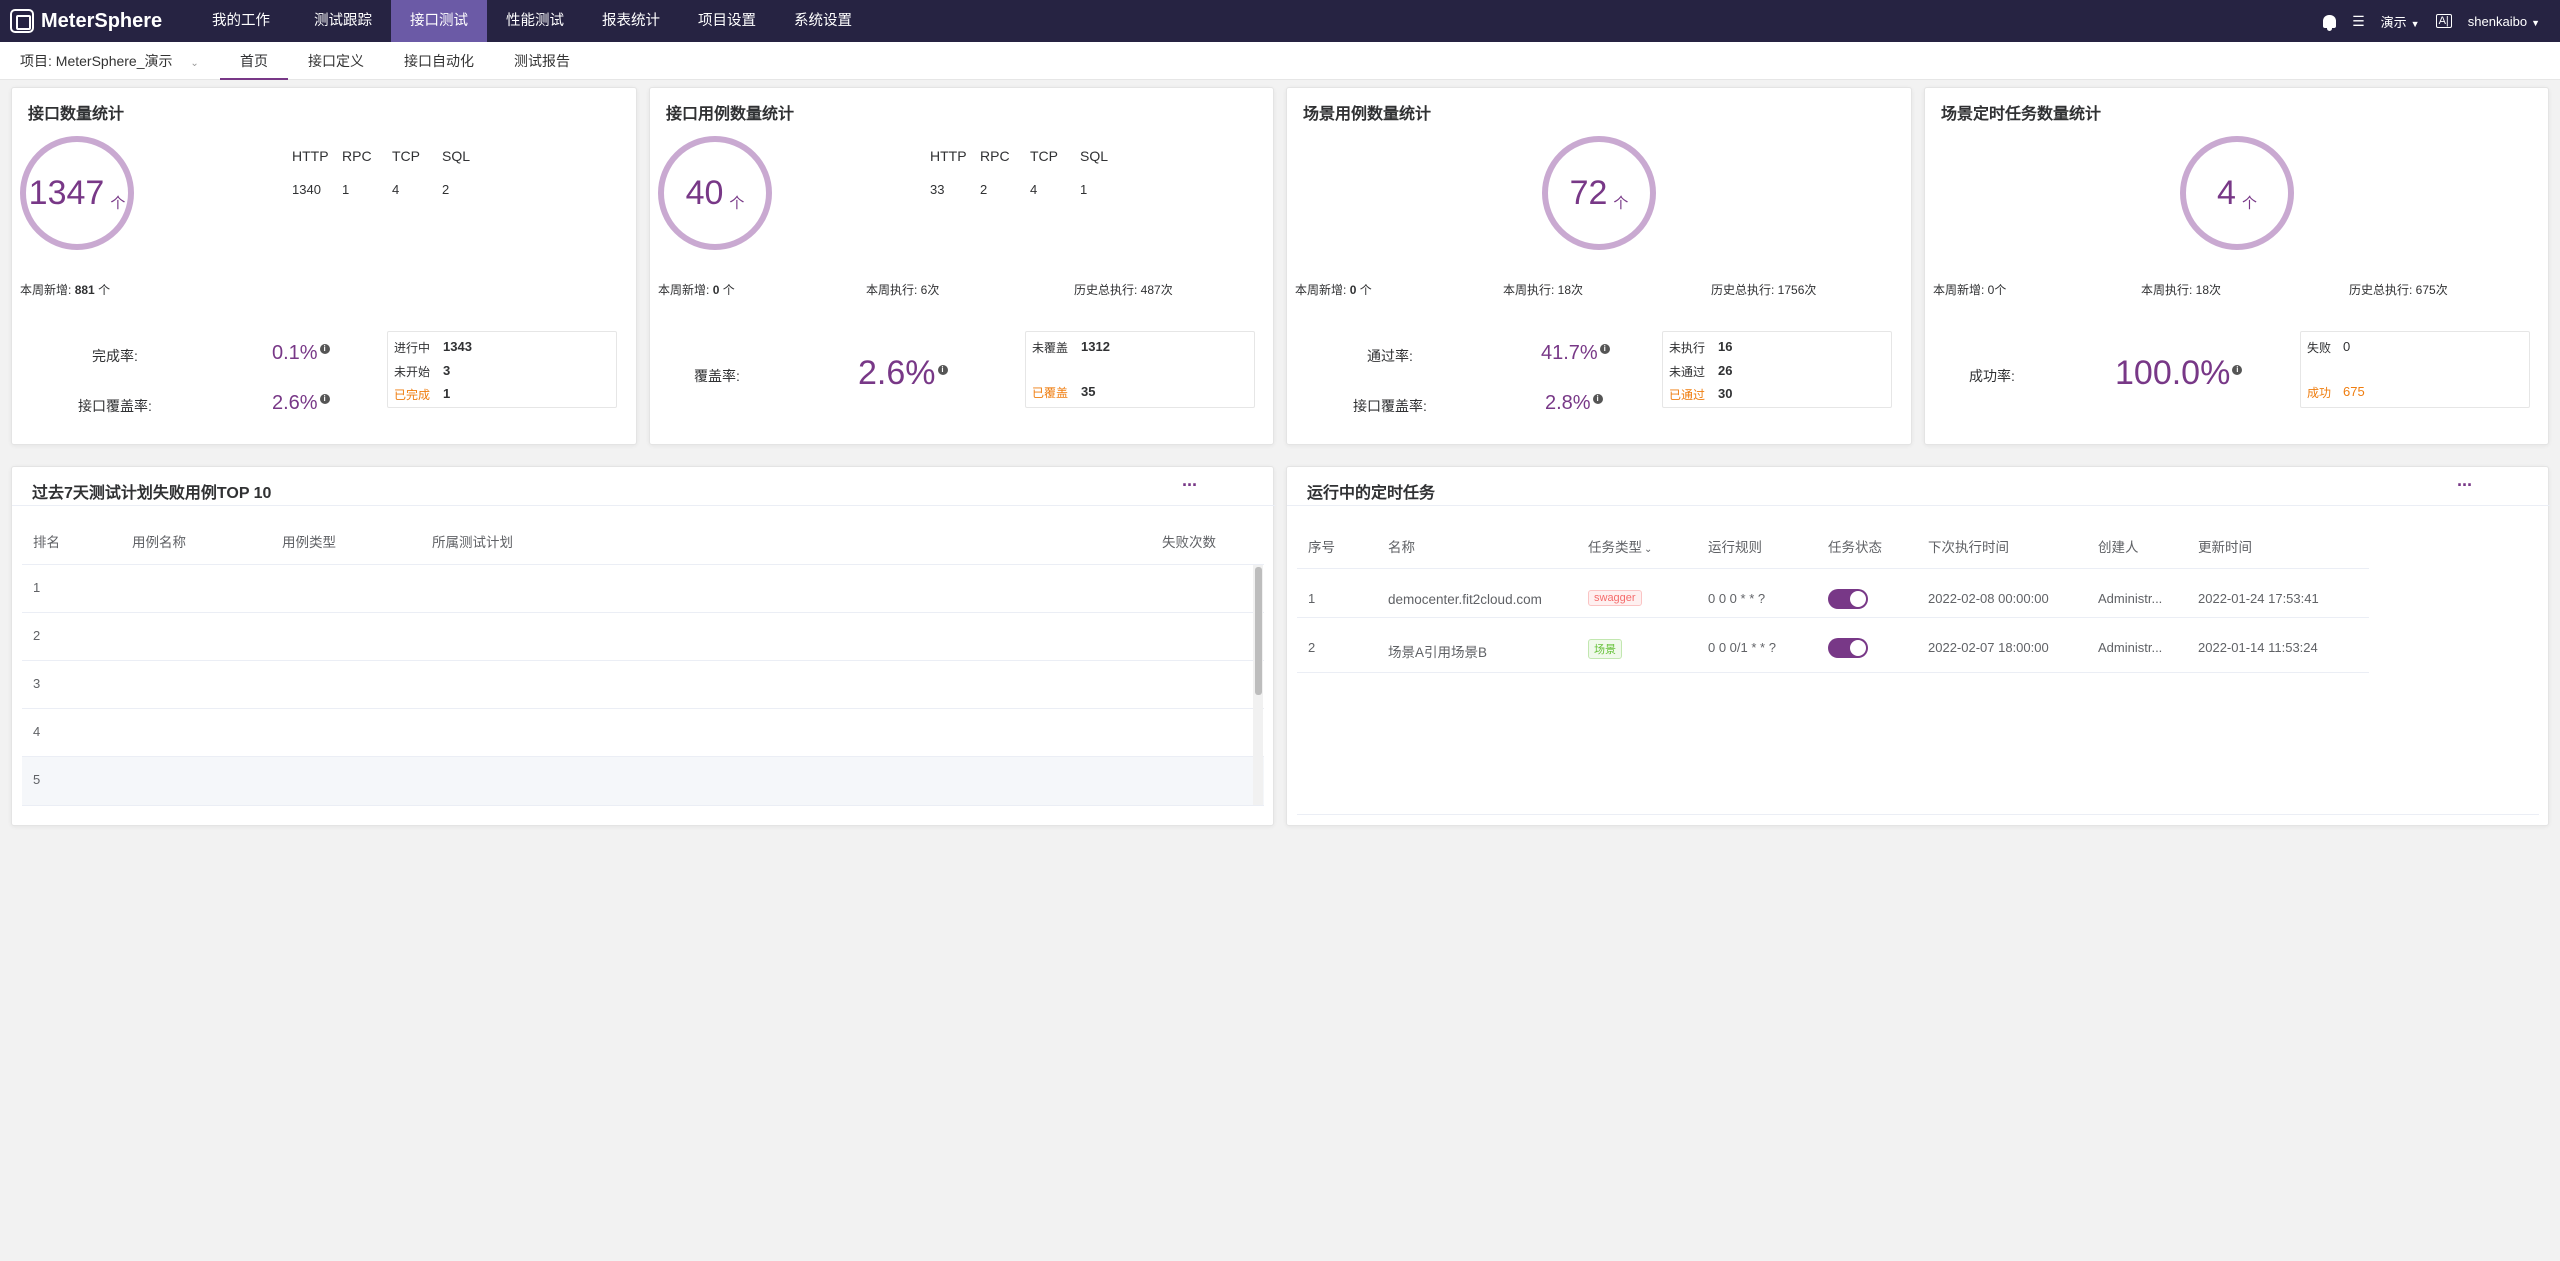  Describe the element at coordinates (346, 189) in the screenshot. I see `type-value-rpc: 1` at that location.